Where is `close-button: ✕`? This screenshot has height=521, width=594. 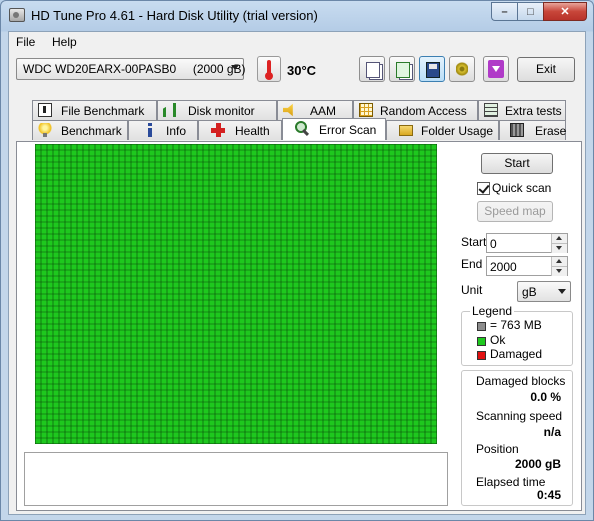 close-button: ✕ is located at coordinates (565, 11).